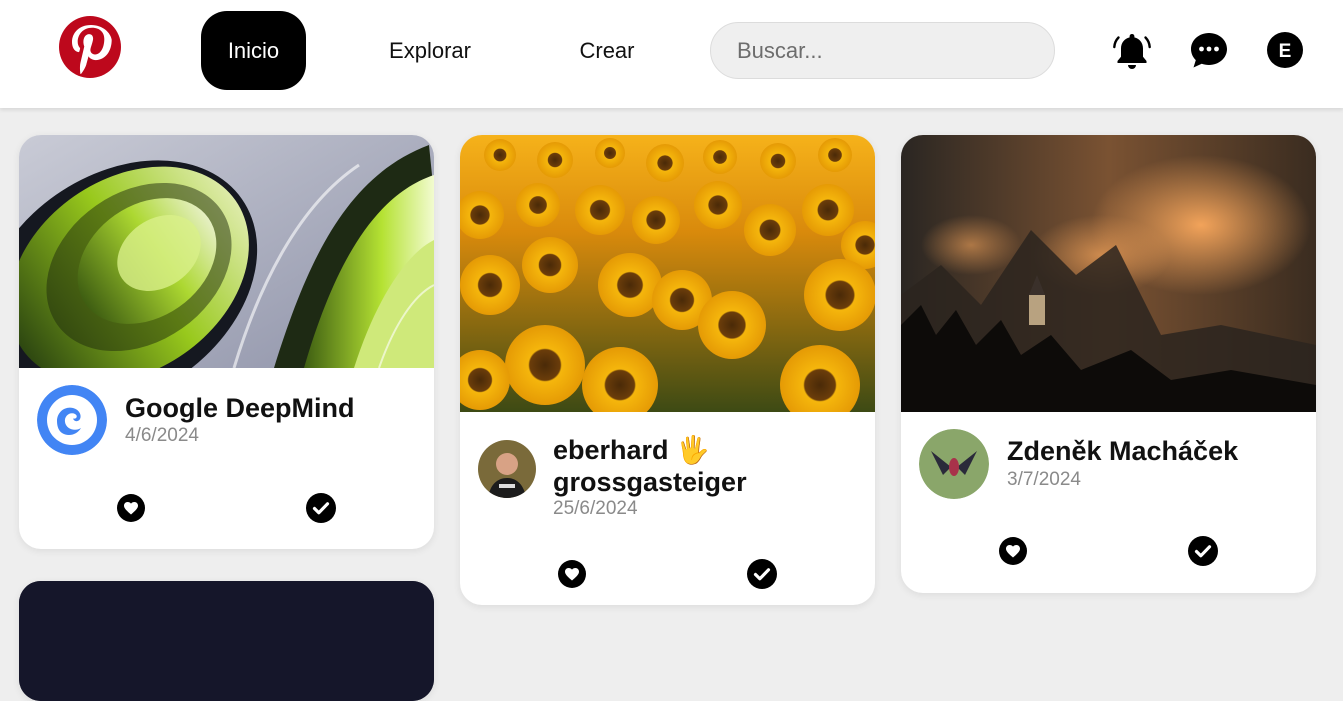  I want to click on profile-icon: E, so click(1286, 51).